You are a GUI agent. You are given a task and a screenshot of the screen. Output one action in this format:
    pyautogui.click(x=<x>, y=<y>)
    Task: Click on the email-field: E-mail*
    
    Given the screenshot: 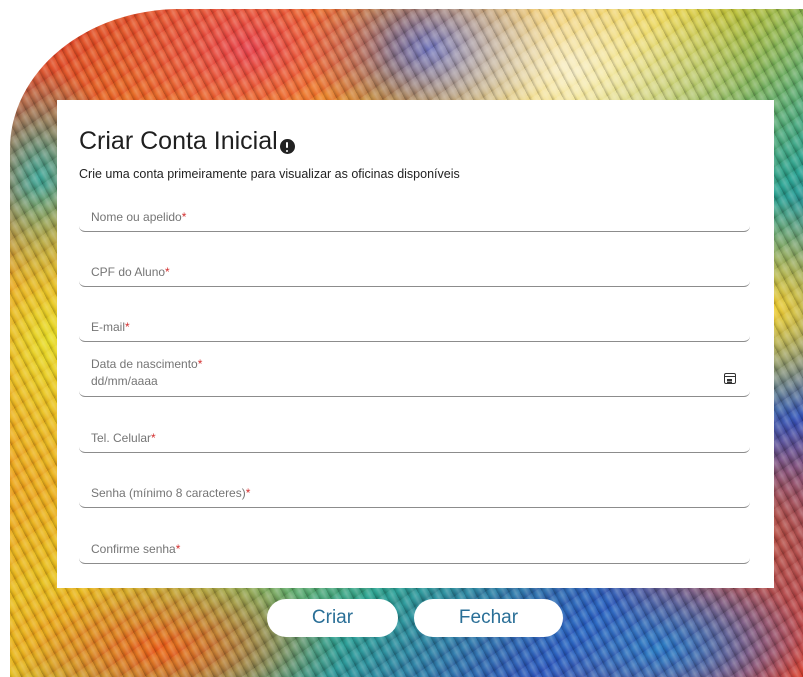 What is the action you would take?
    pyautogui.click(x=414, y=328)
    